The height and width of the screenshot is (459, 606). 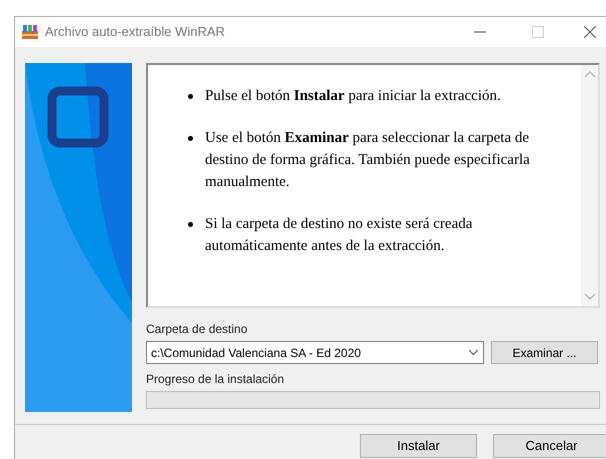 I want to click on instruction-text: Use el botón Examinar para seleccionar la carpeta de destino de forma gráfica. También puede especificarla manualmente., so click(x=368, y=160).